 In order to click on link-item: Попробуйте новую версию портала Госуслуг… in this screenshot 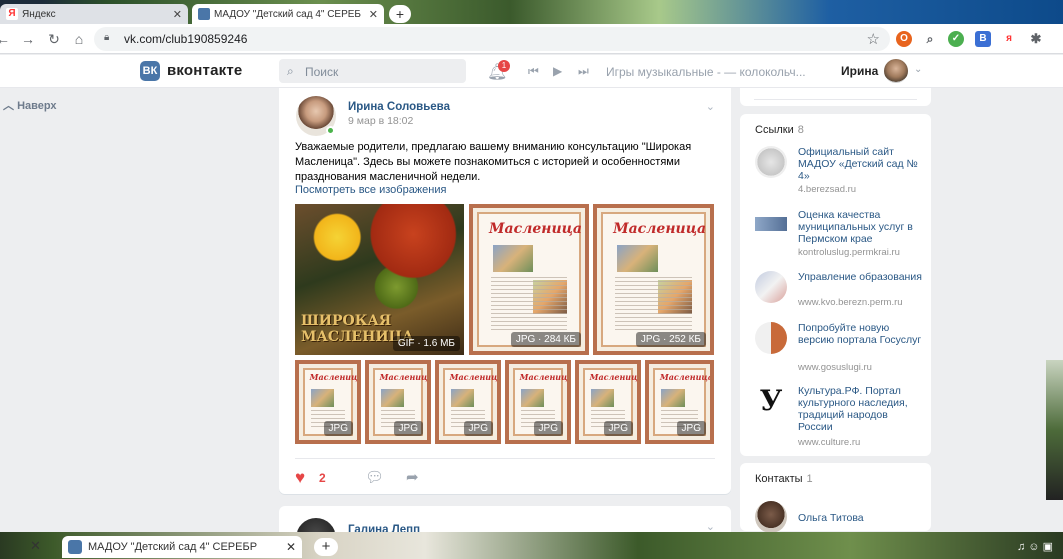, I will do `click(840, 352)`.